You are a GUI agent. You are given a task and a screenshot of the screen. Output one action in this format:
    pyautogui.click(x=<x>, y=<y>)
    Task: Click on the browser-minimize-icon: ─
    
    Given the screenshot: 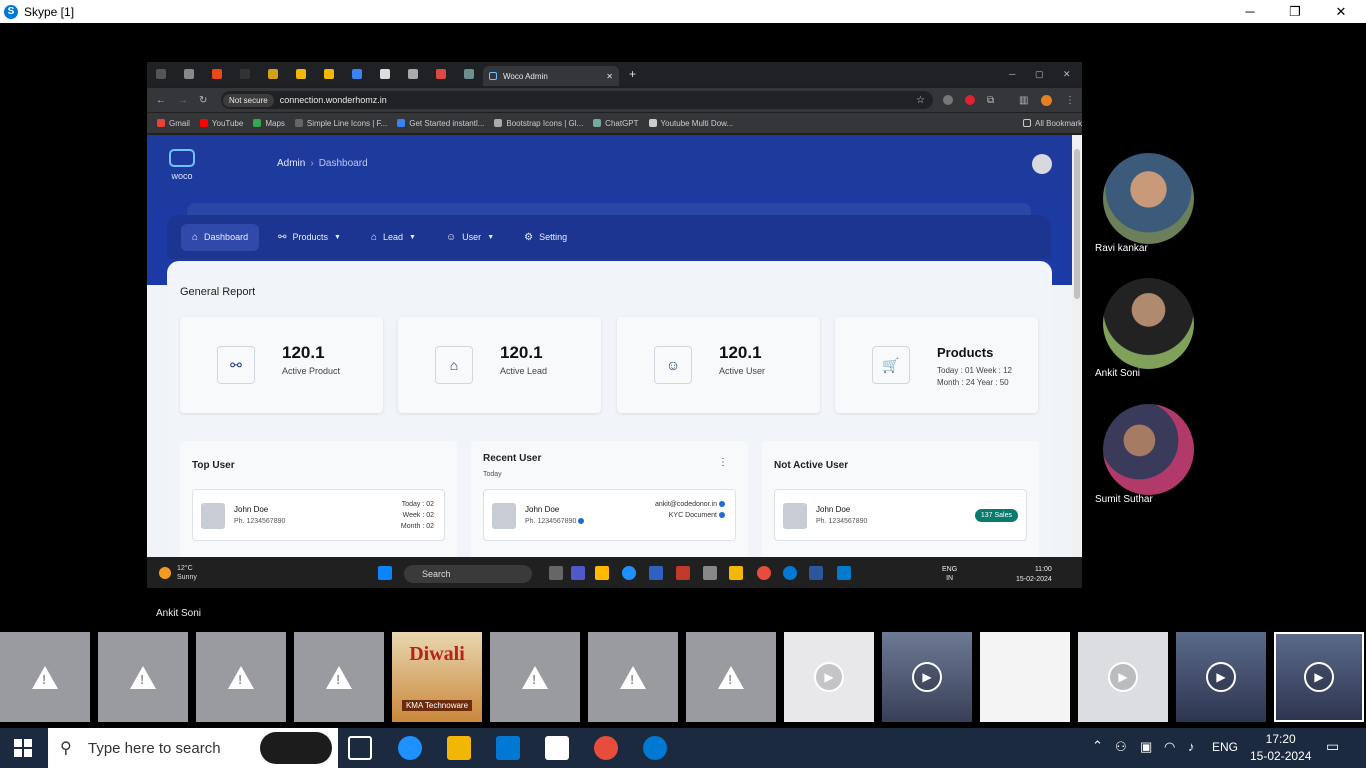 What is the action you would take?
    pyautogui.click(x=1012, y=74)
    